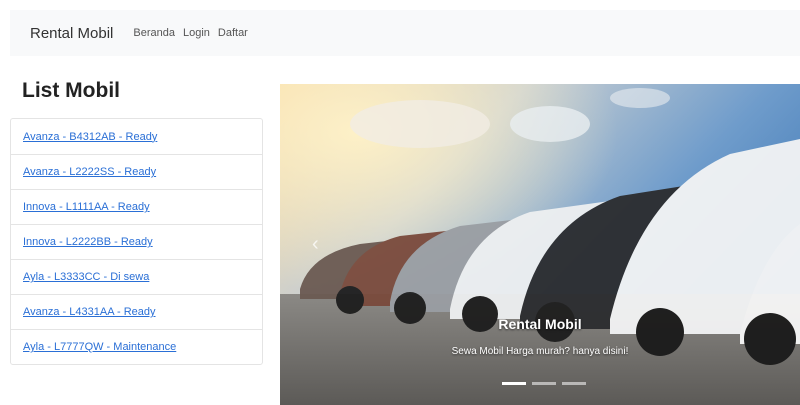 The image size is (800, 405). What do you see at coordinates (86, 277) in the screenshot?
I see `car-link: Ayla - L3333CC - Di sewa` at bounding box center [86, 277].